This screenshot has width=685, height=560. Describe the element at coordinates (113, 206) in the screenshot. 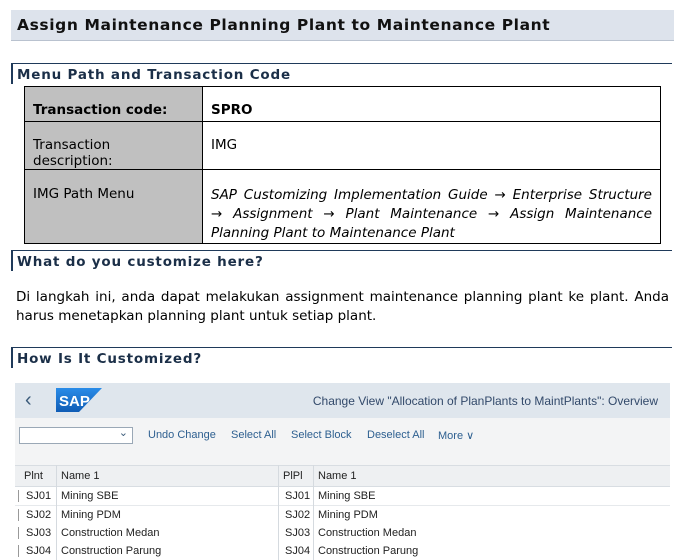

I see `label-img-path: IMG Path Menu` at that location.